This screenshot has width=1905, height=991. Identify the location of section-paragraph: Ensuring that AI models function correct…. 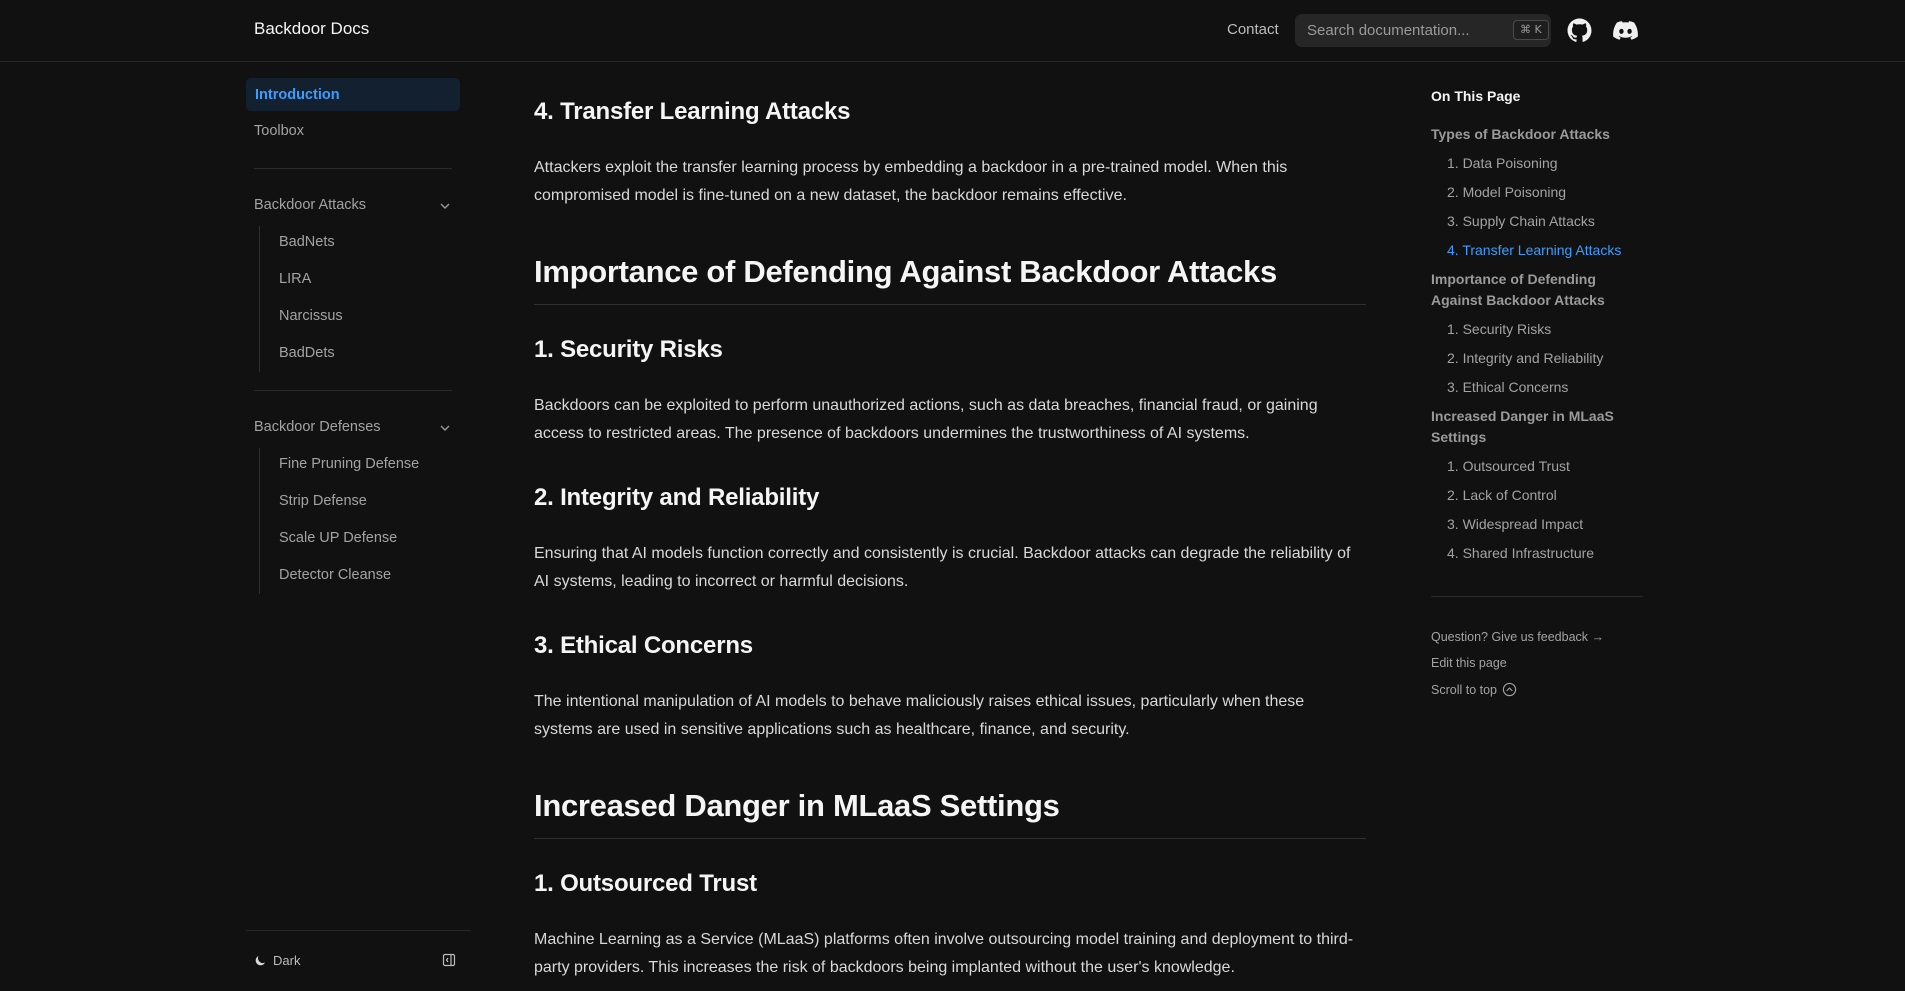
(942, 567).